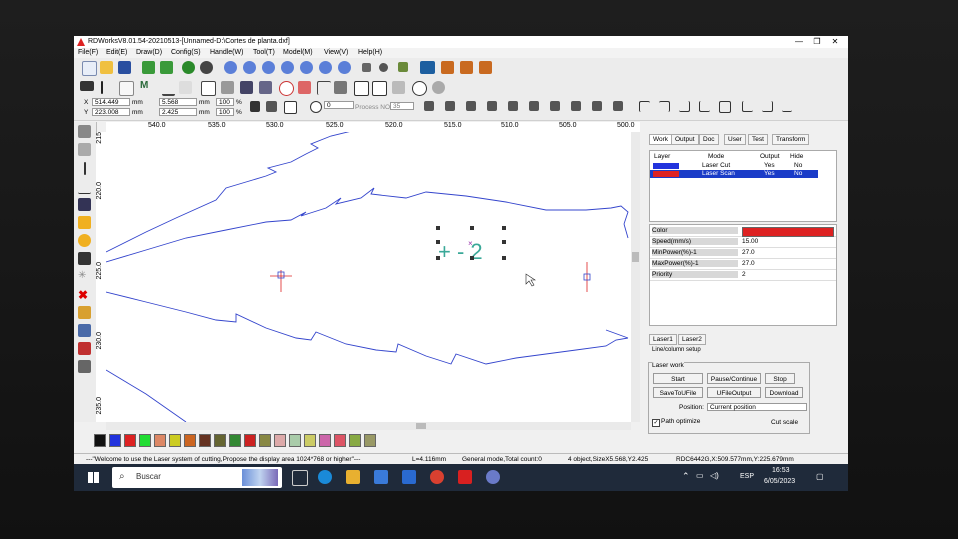 The height and width of the screenshot is (539, 958). What do you see at coordinates (678, 392) in the screenshot?
I see `save-to-ufile-button: SaveToUFile` at bounding box center [678, 392].